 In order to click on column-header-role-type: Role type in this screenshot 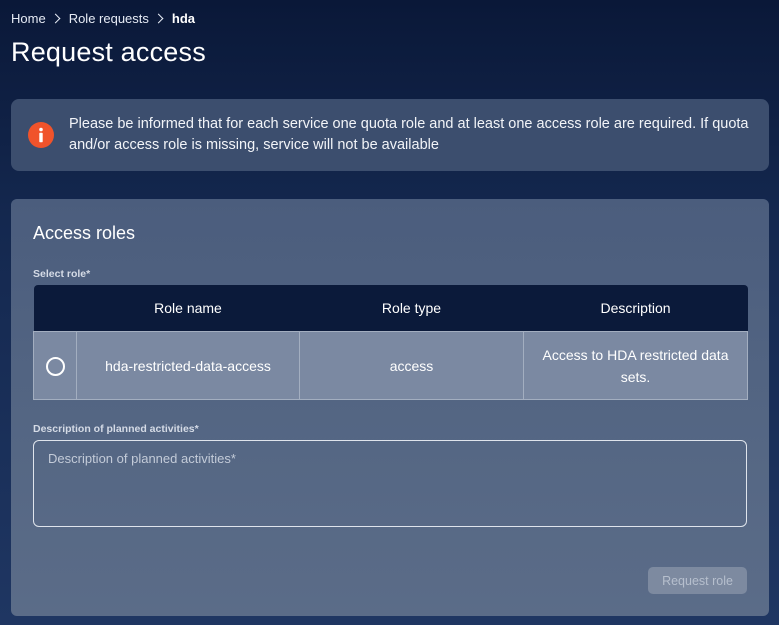, I will do `click(411, 308)`.